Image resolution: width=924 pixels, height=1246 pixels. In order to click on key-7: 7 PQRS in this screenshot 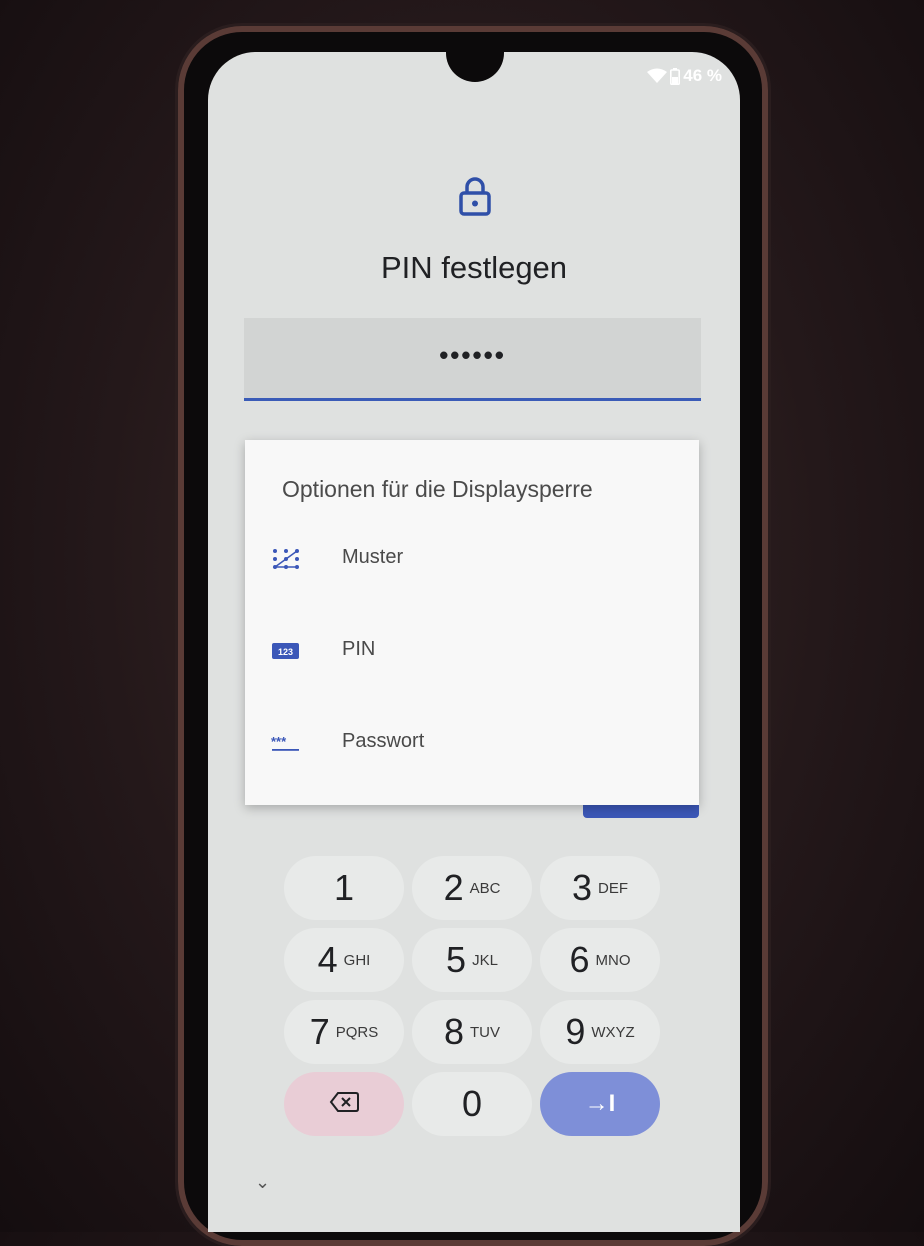, I will do `click(344, 1032)`.